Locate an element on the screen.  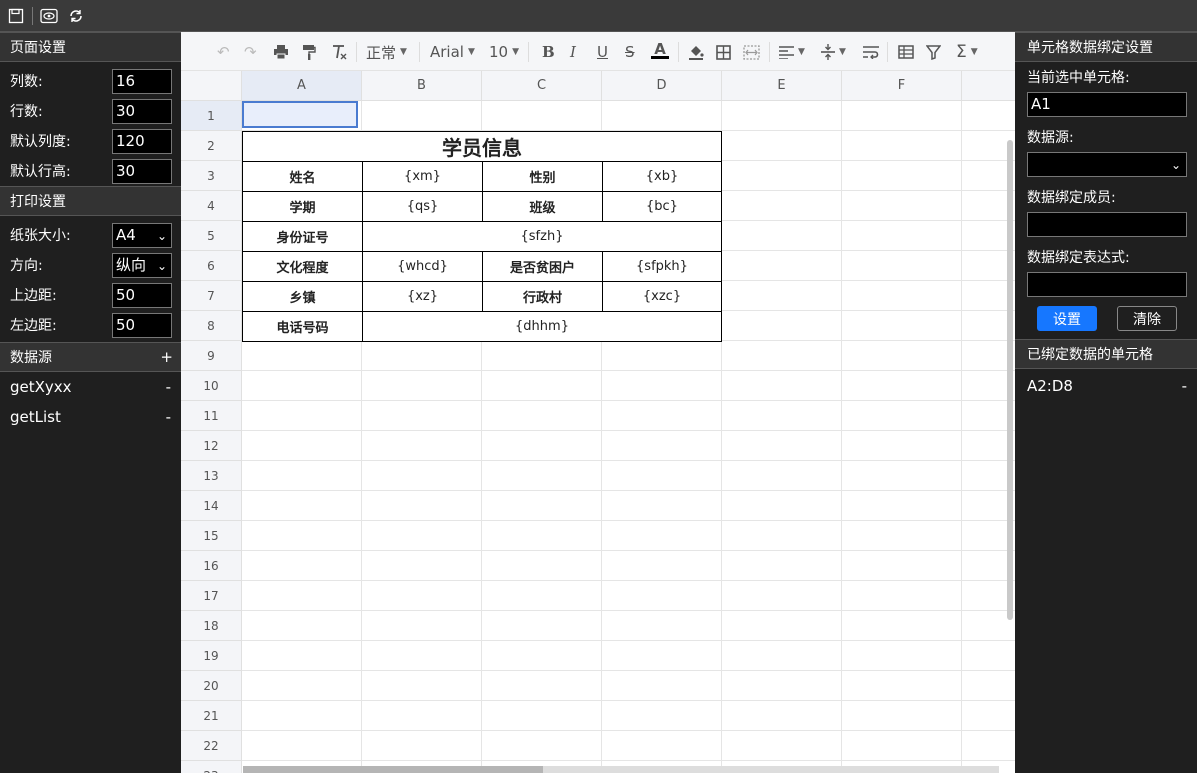
row-header: 20 is located at coordinates (211, 686).